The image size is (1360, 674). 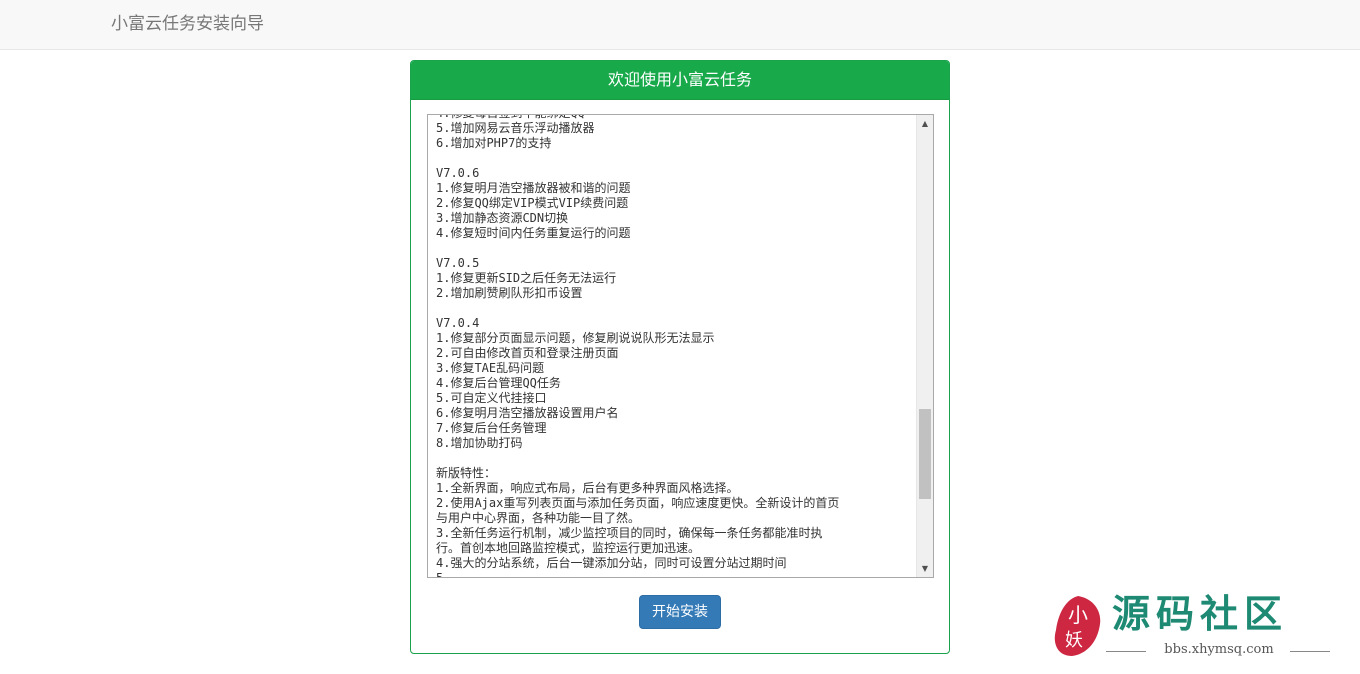 What do you see at coordinates (575, 338) in the screenshot?
I see `changelog-line: 1.修复部分页面显示问题，修复刷说说队形无法显示` at bounding box center [575, 338].